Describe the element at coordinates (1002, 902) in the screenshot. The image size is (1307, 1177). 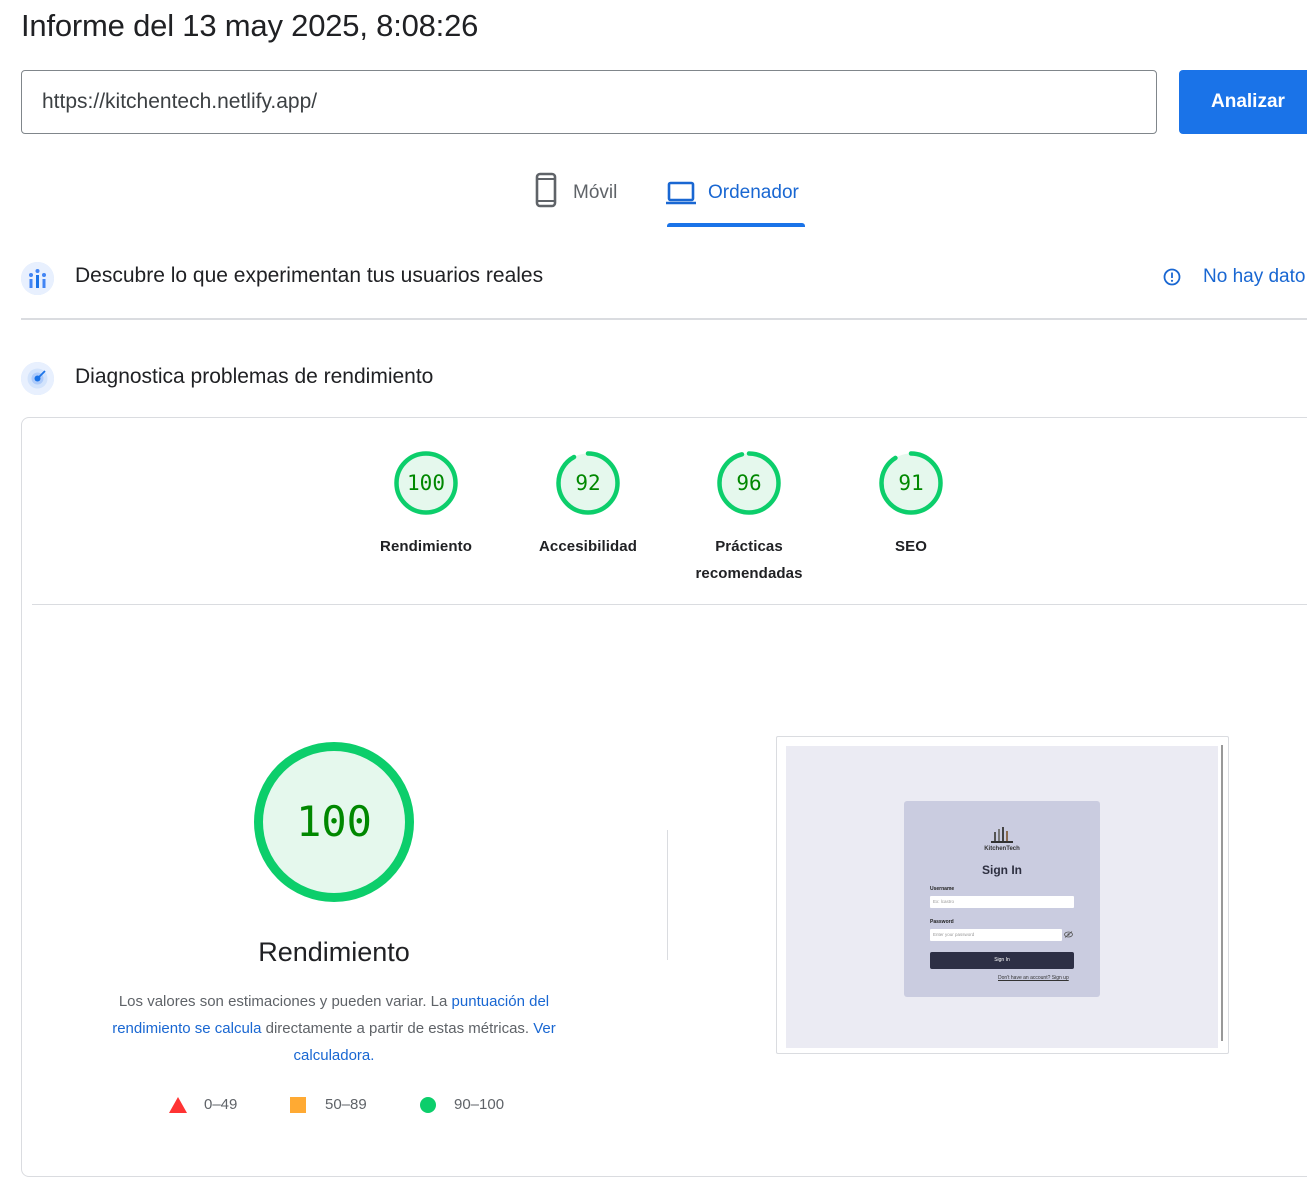
I see `username-input: Ex: lcastro` at that location.